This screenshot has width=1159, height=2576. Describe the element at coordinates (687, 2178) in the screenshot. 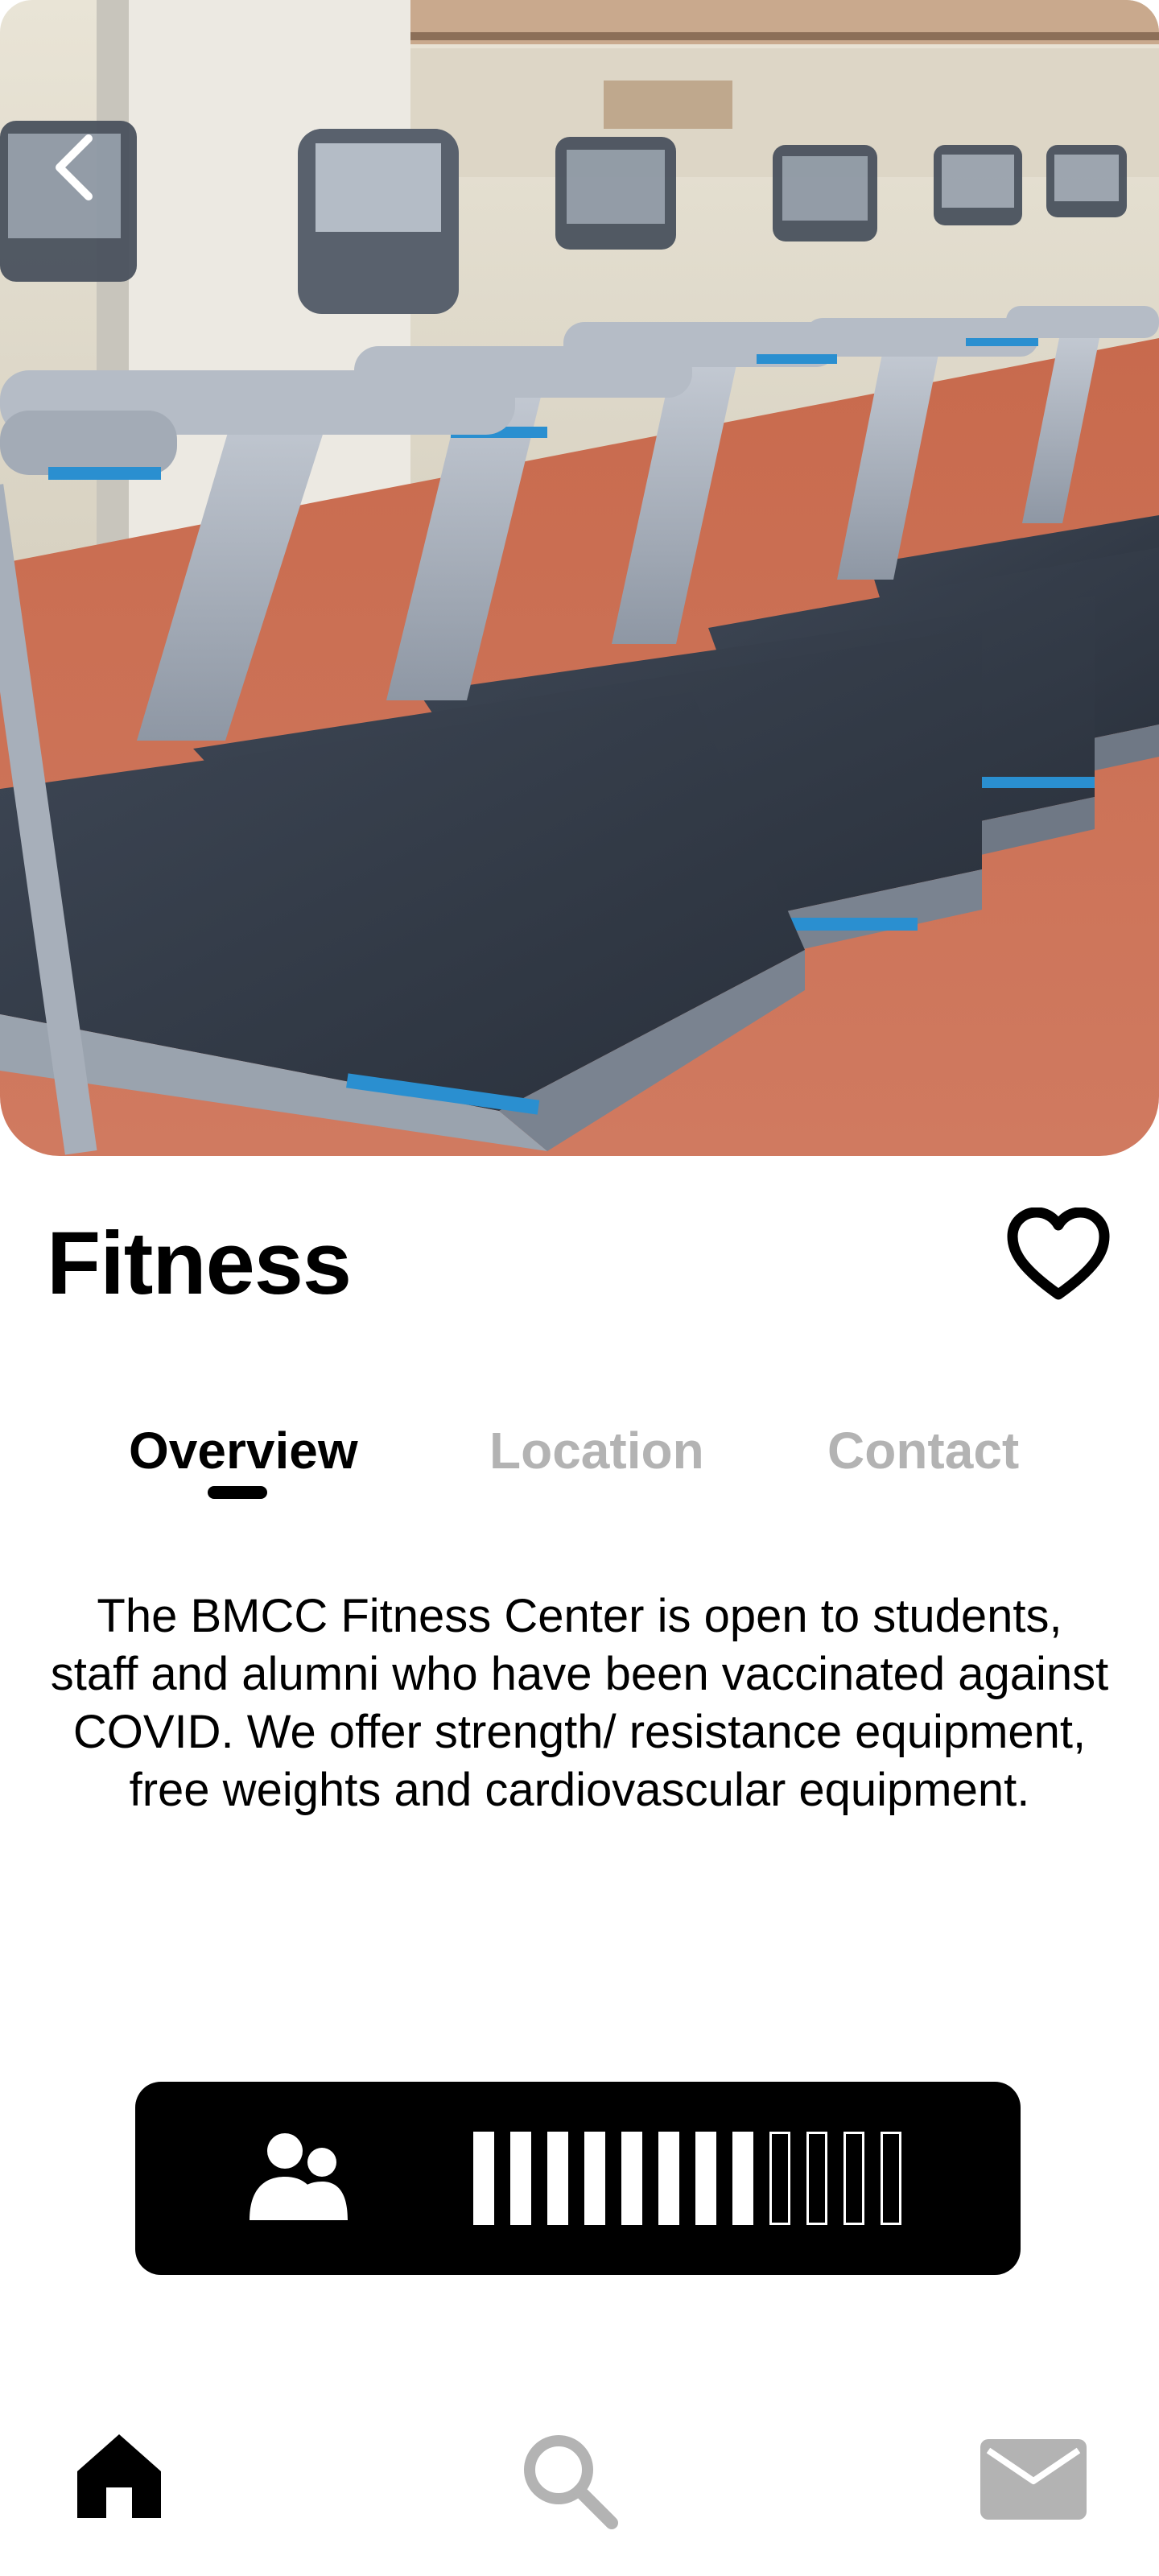

I see `occupancy-bars` at that location.